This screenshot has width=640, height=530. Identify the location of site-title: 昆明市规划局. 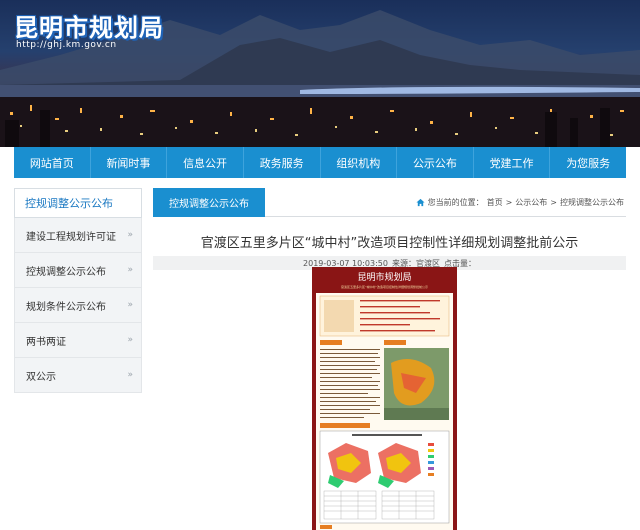
(89, 27).